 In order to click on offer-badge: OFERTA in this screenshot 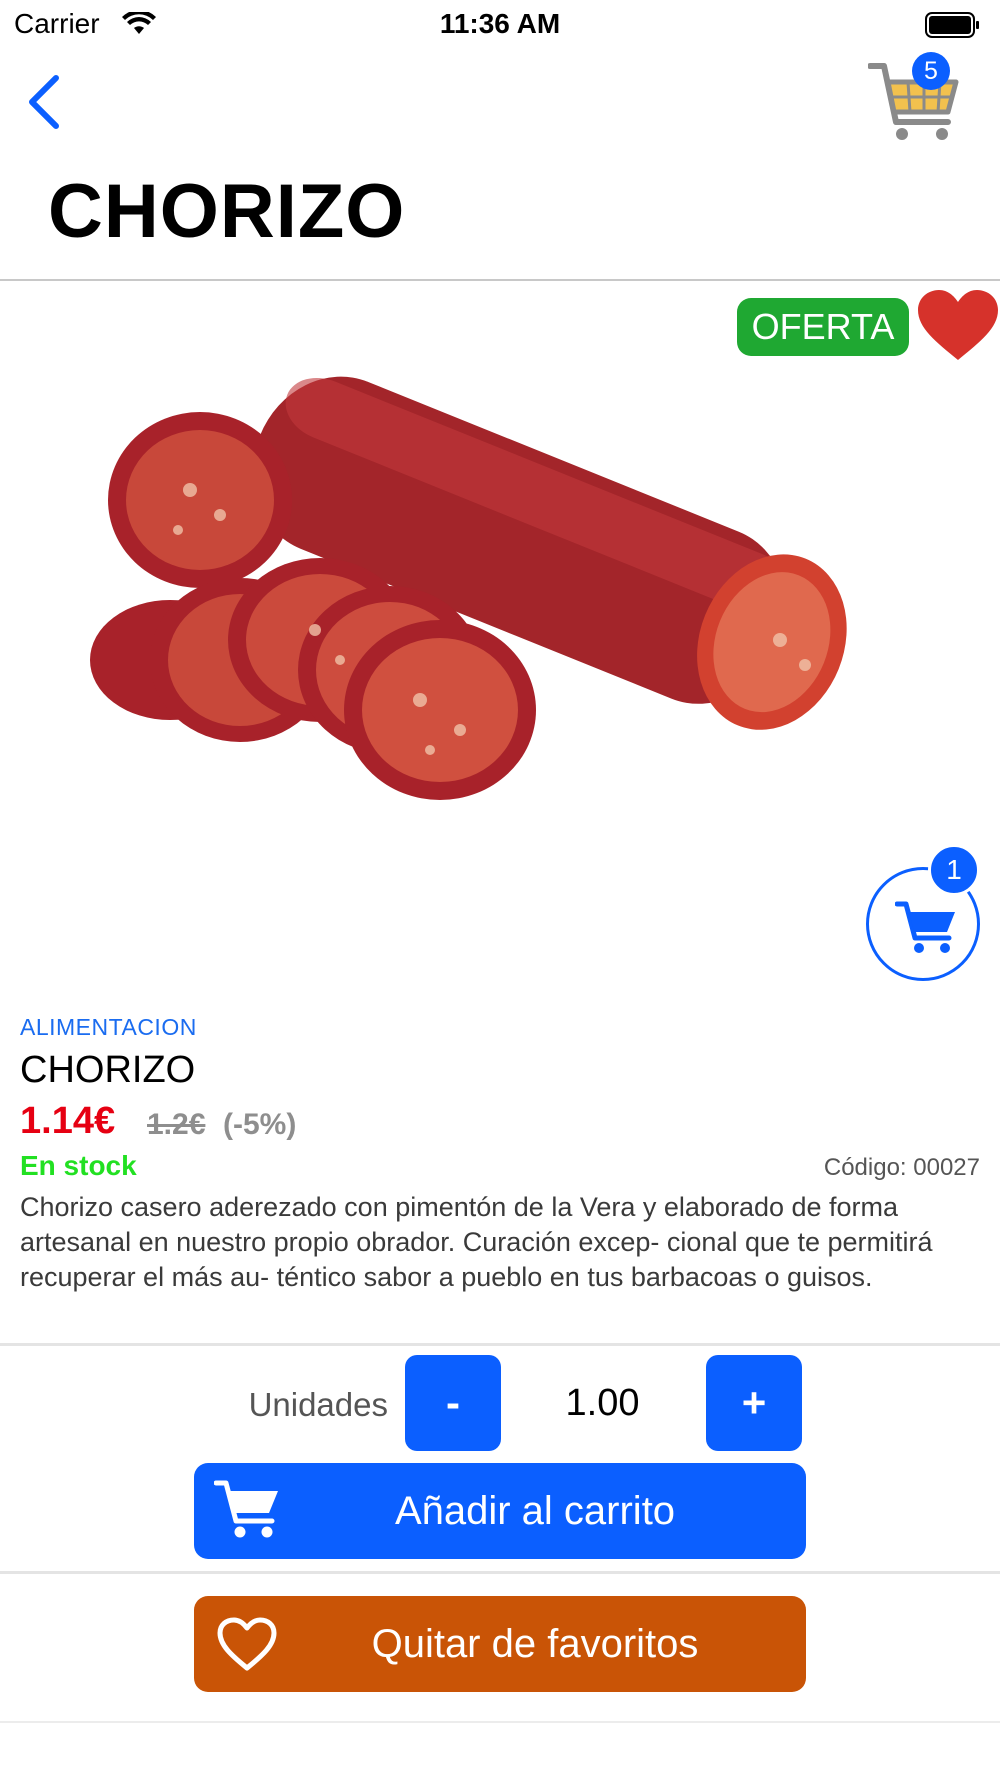, I will do `click(823, 327)`.